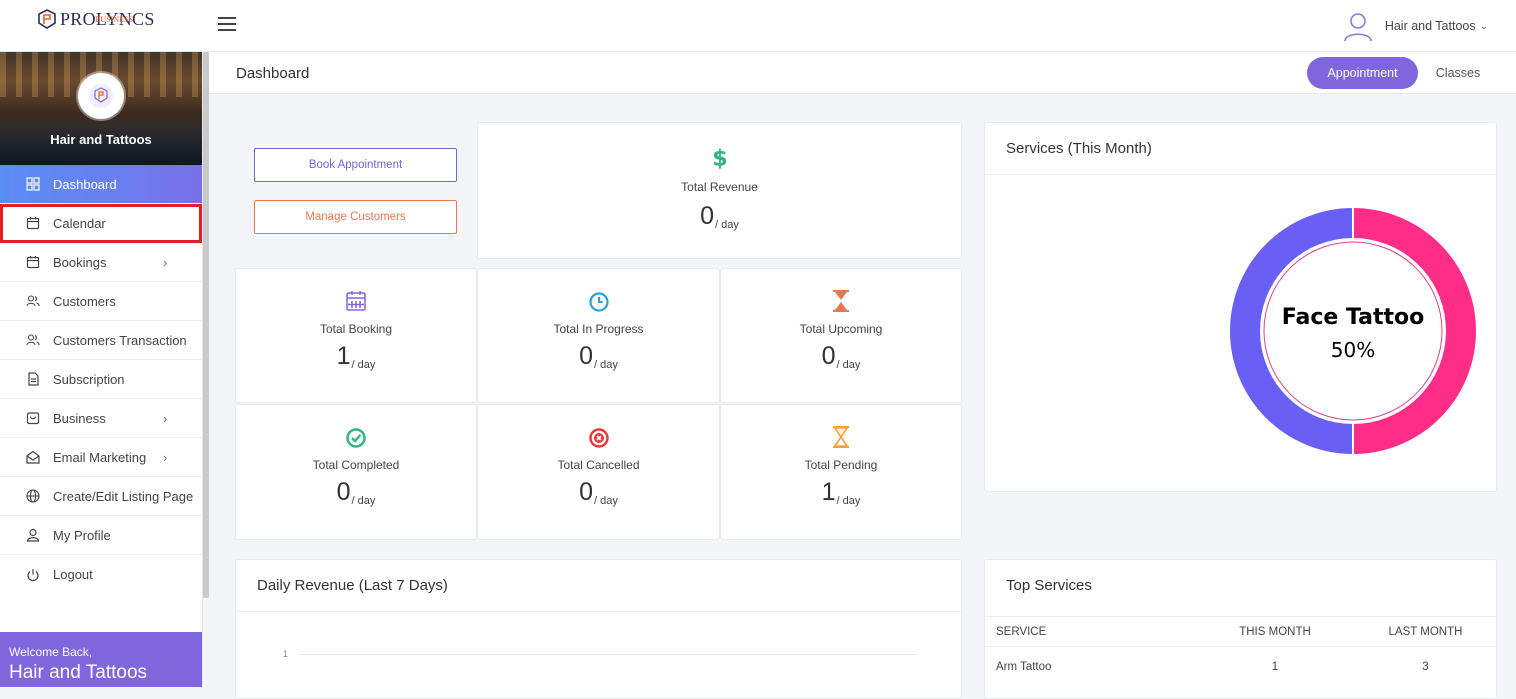 The width and height of the screenshot is (1516, 699). I want to click on card-title: Top Services, so click(1049, 585).